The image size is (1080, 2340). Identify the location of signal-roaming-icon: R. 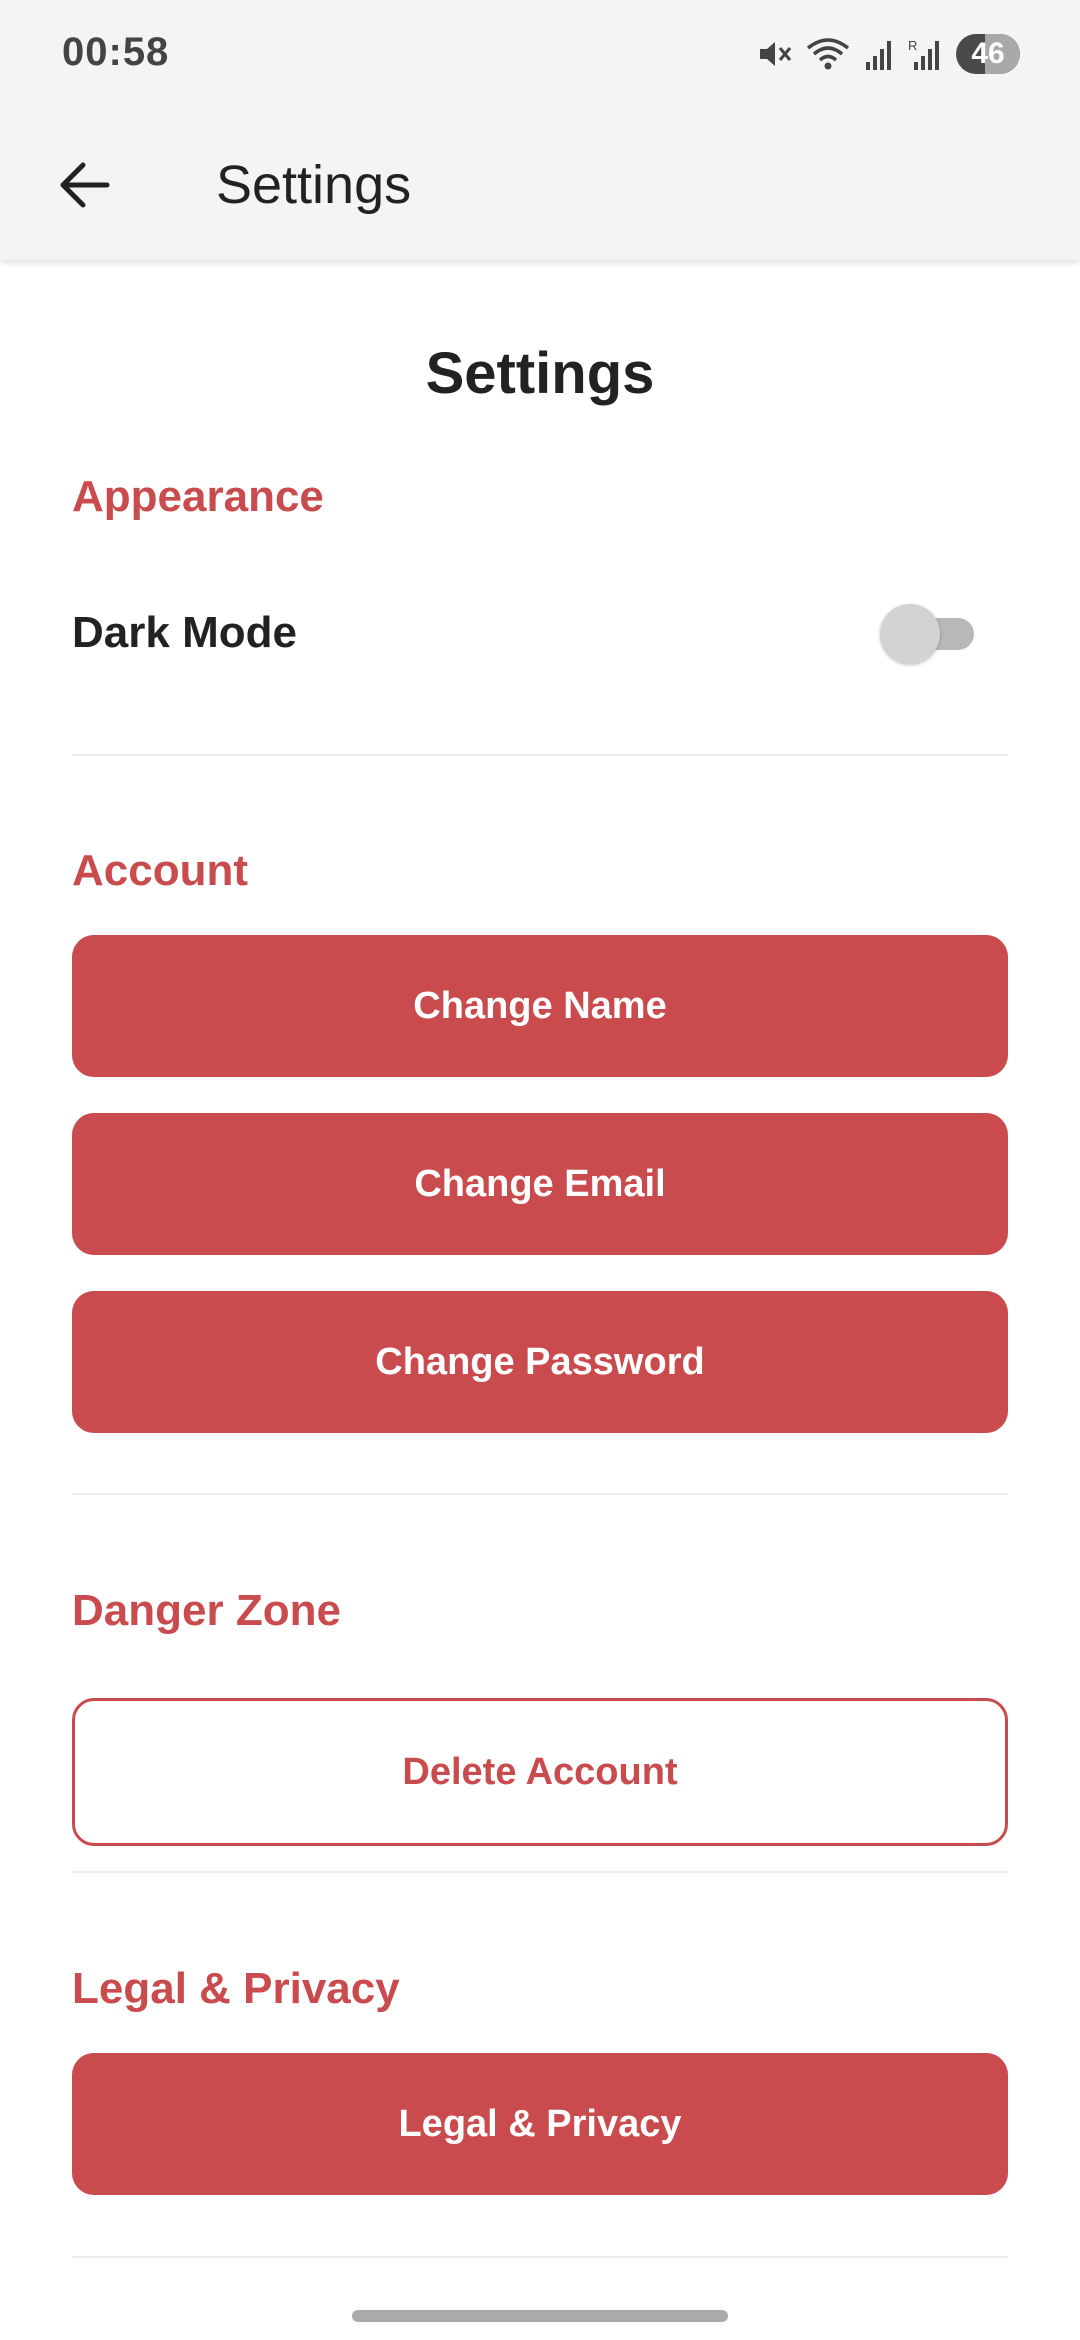
(925, 54).